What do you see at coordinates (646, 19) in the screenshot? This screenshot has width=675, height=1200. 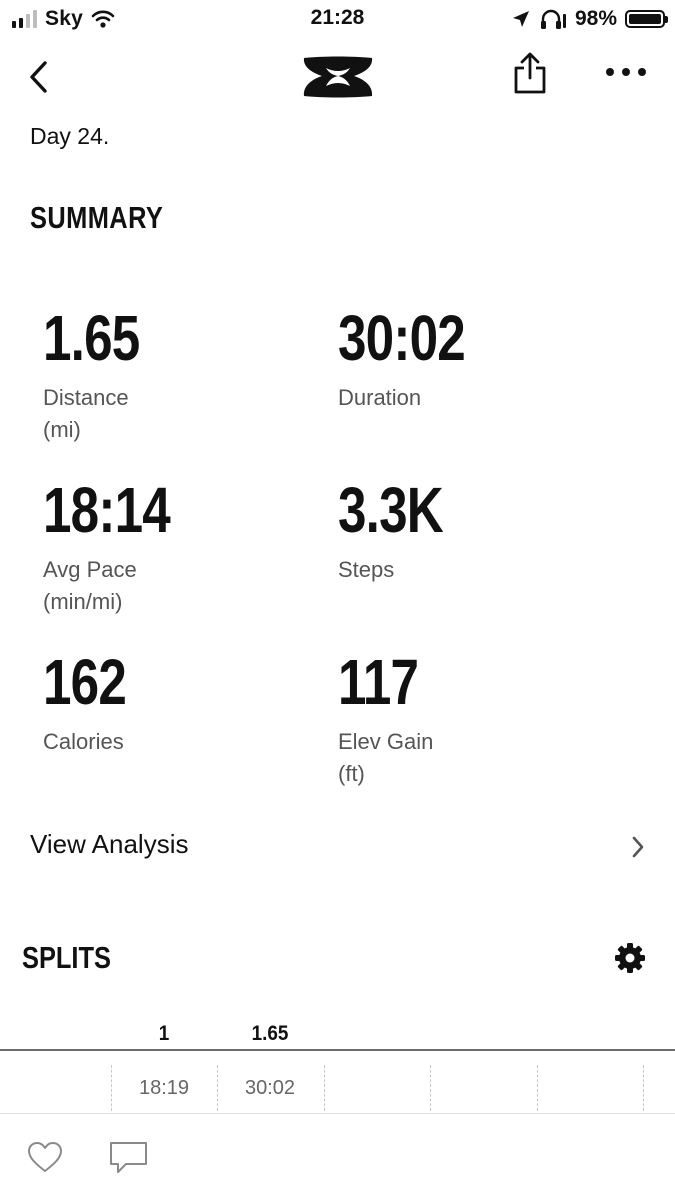 I see `battery-icon` at bounding box center [646, 19].